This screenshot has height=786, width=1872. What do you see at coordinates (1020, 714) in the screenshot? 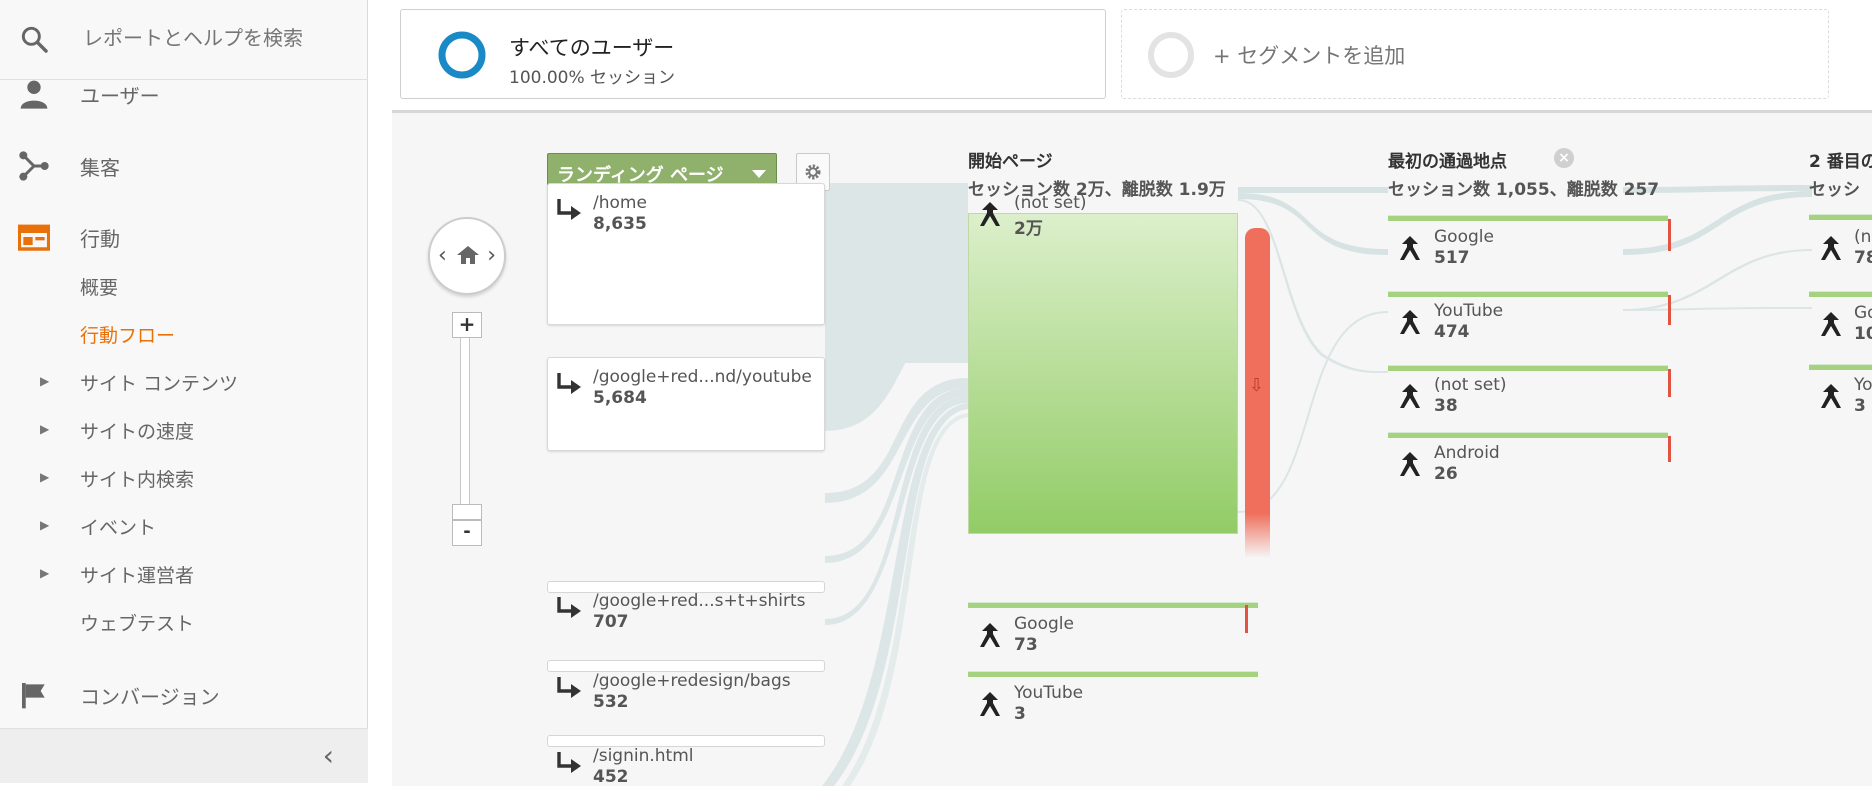
I see `start-node-value: 3` at bounding box center [1020, 714].